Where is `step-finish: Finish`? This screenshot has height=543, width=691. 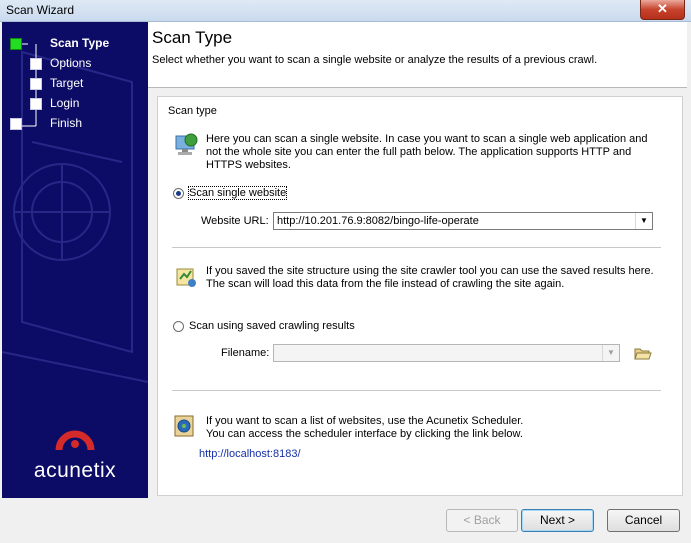
step-finish: Finish is located at coordinates (79, 125).